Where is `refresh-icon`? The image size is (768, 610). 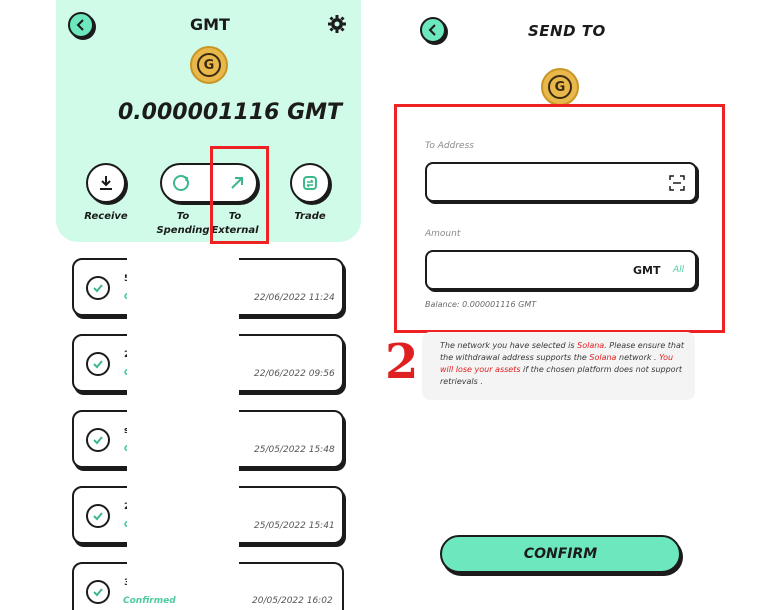
refresh-icon is located at coordinates (181, 183).